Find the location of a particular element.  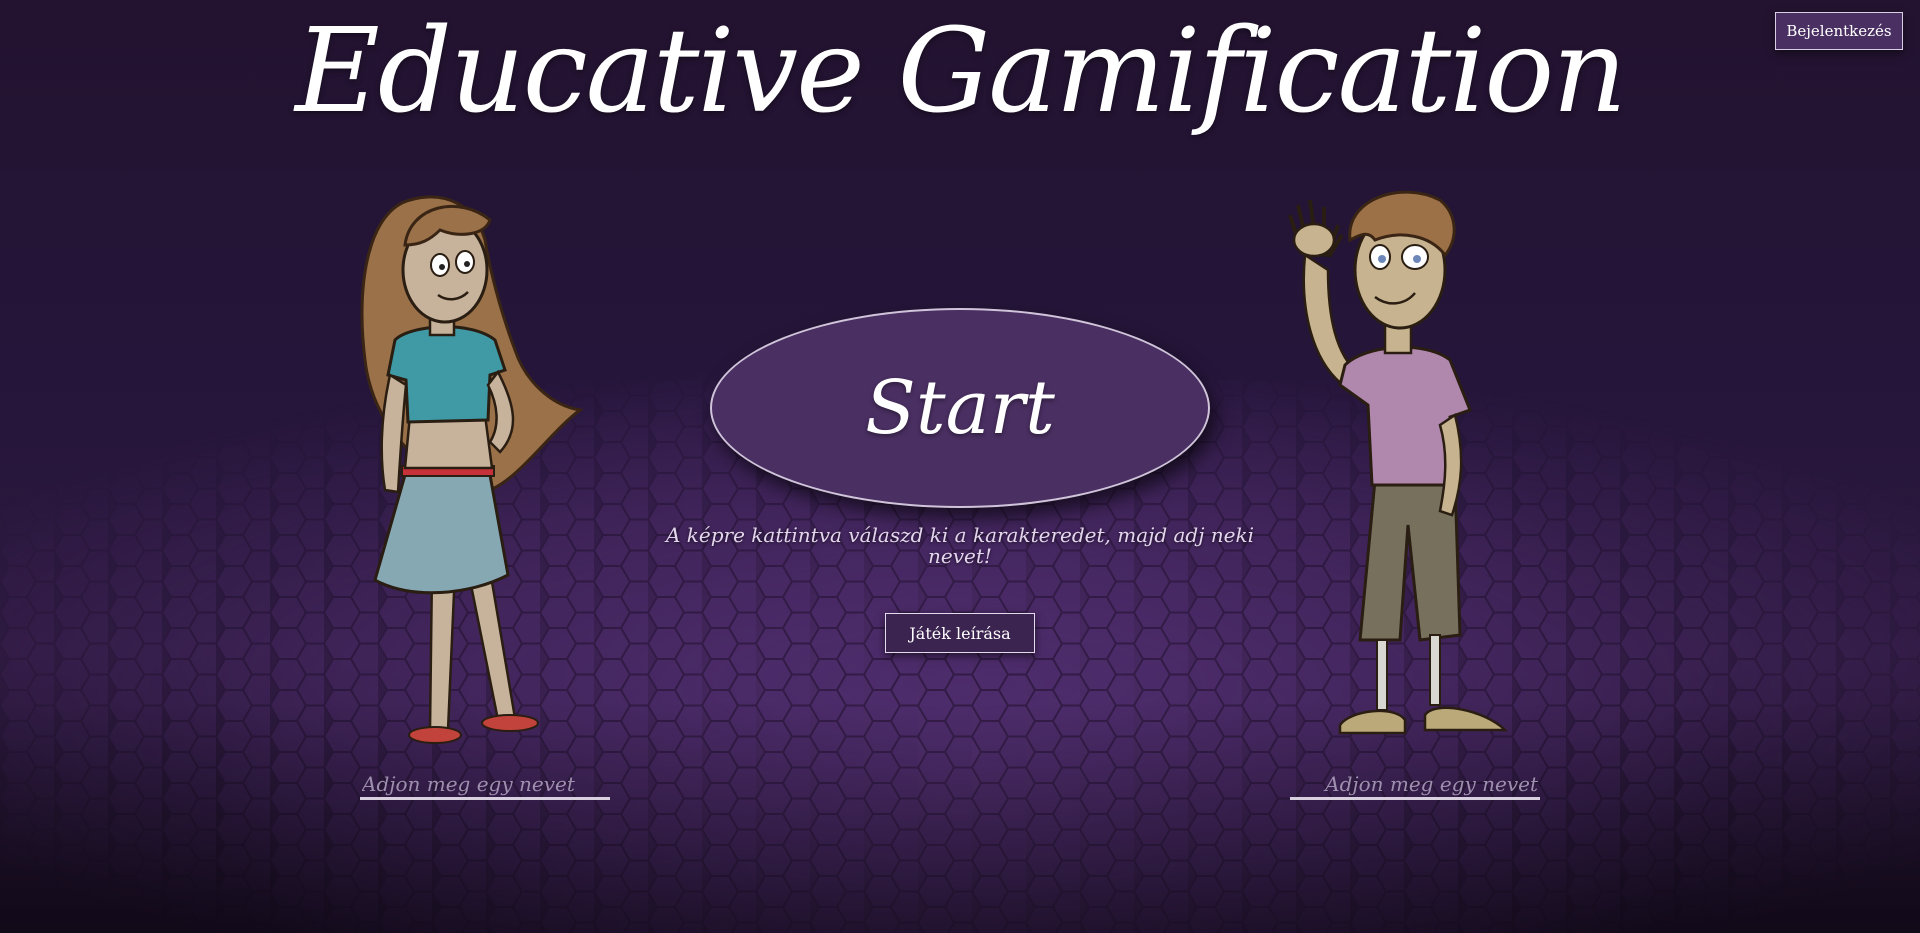

login-button: Bejelentkezés is located at coordinates (1839, 31).